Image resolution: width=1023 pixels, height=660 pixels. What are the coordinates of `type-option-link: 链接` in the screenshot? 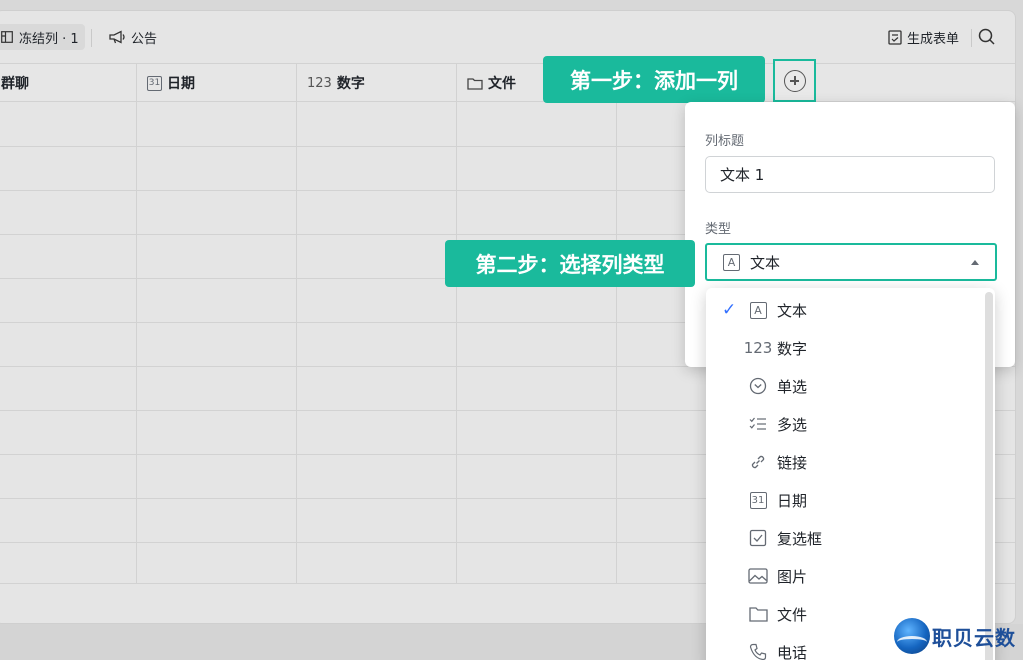 It's located at (846, 462).